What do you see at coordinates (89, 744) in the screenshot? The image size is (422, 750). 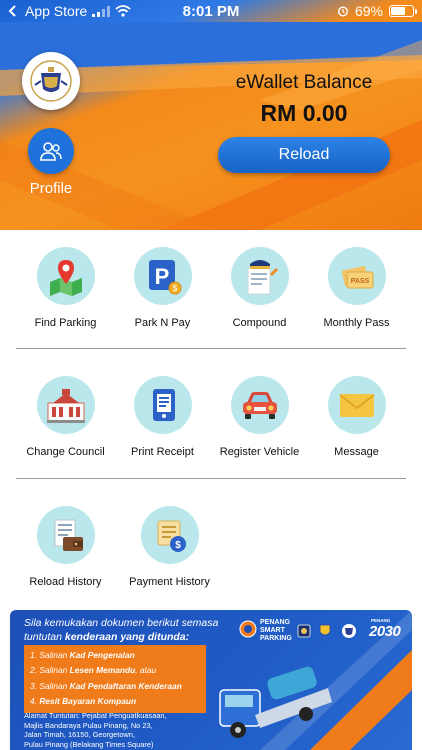 I see `banner-address-line: Pulau Pinang (Belakang Times Square)` at bounding box center [89, 744].